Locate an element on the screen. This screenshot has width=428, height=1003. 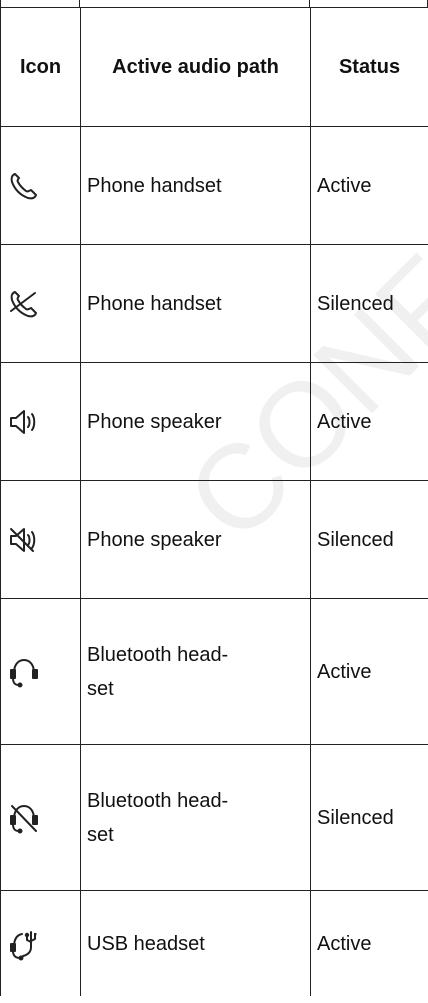
phone-handset-silenced-icon is located at coordinates (23, 303).